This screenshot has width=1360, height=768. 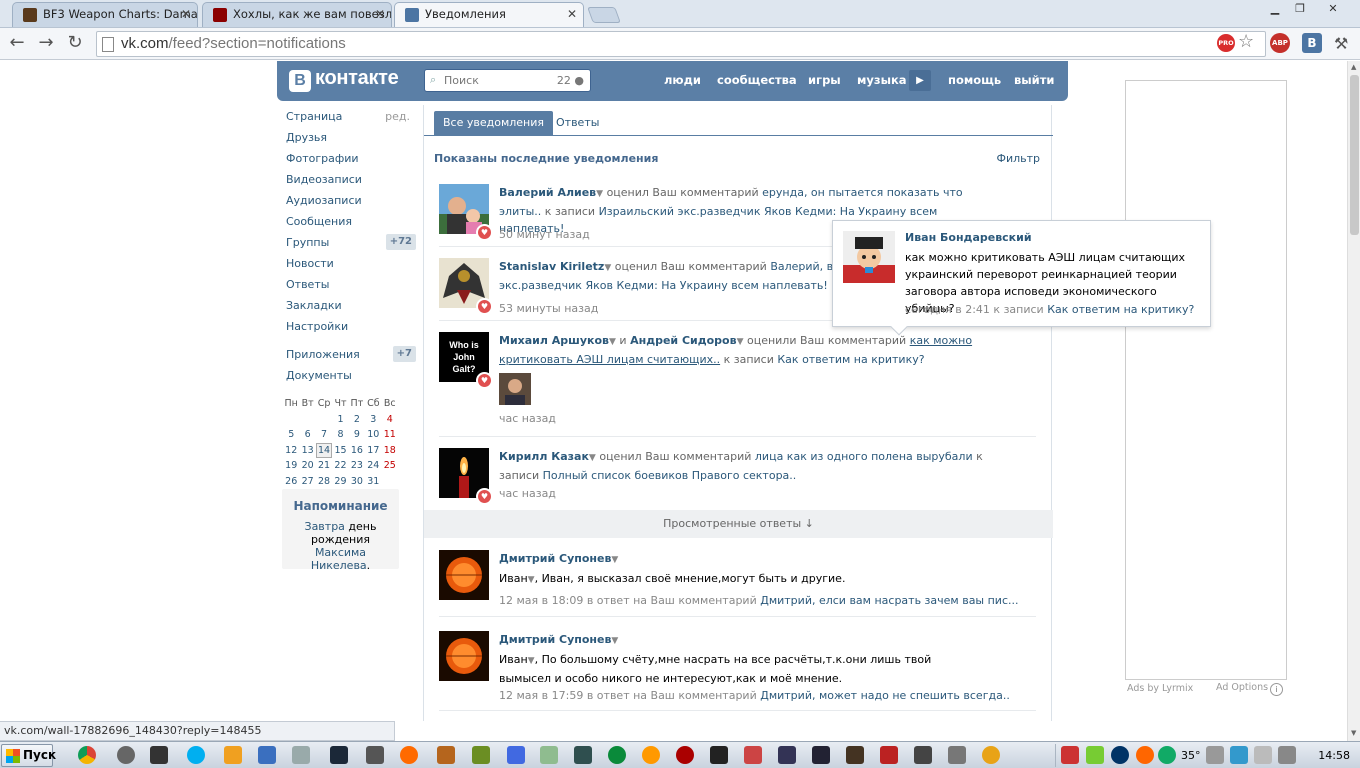 What do you see at coordinates (75, 44) in the screenshot?
I see `reload-icon: ↻` at bounding box center [75, 44].